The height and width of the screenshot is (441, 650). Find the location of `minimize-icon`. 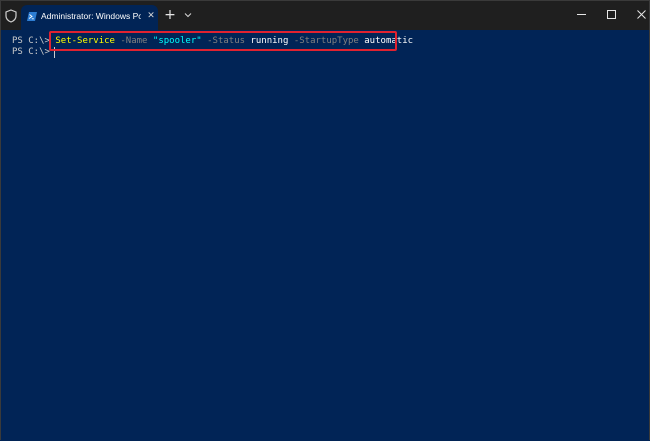

minimize-icon is located at coordinates (581, 14).